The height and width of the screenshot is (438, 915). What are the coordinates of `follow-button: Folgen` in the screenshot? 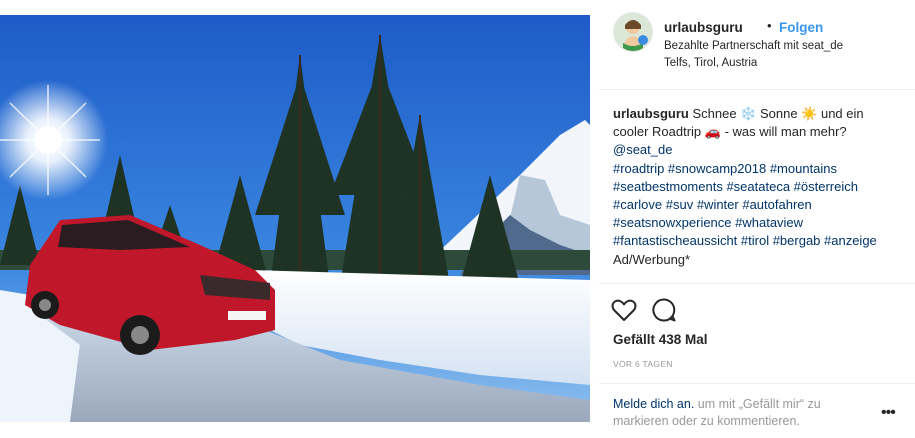 It's located at (801, 27).